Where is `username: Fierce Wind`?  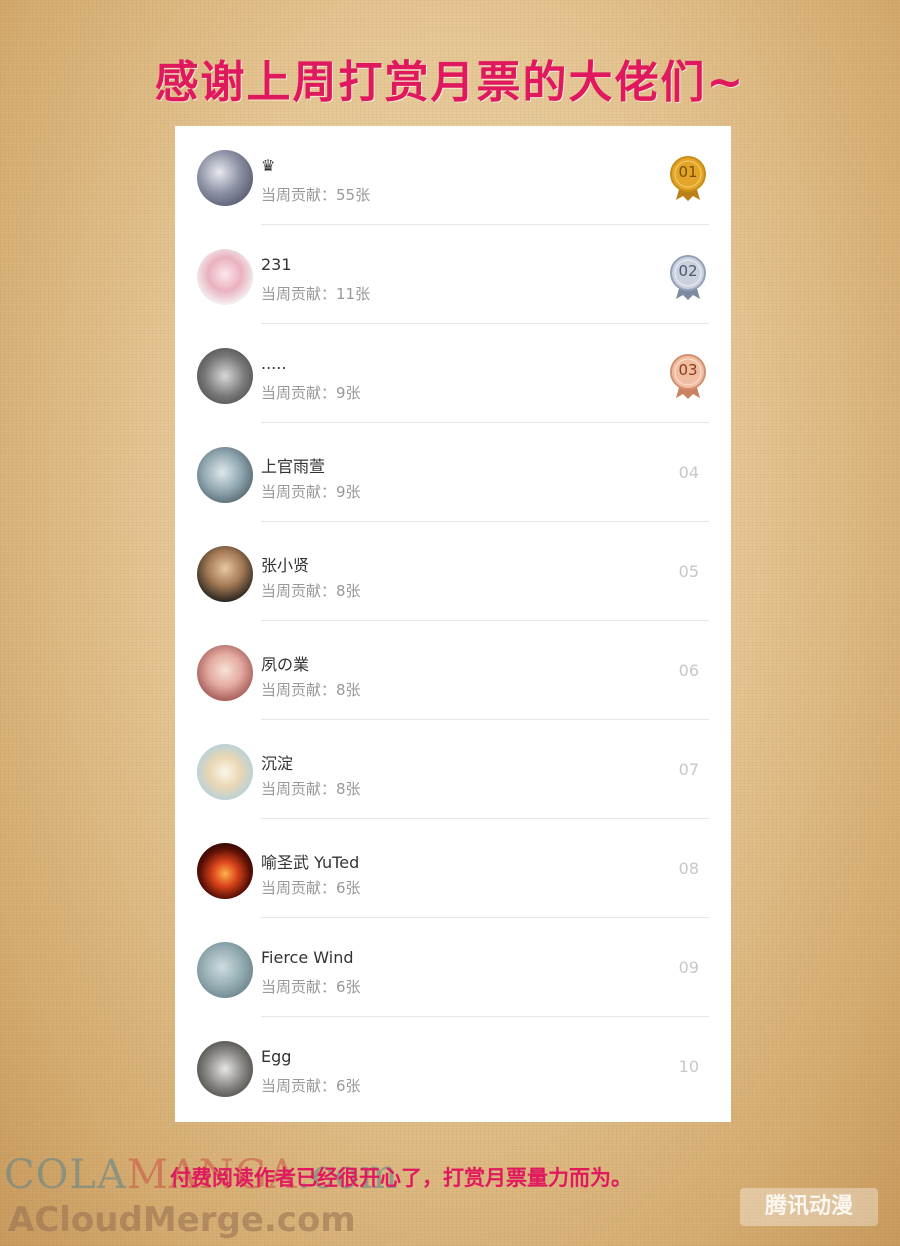 username: Fierce Wind is located at coordinates (307, 957).